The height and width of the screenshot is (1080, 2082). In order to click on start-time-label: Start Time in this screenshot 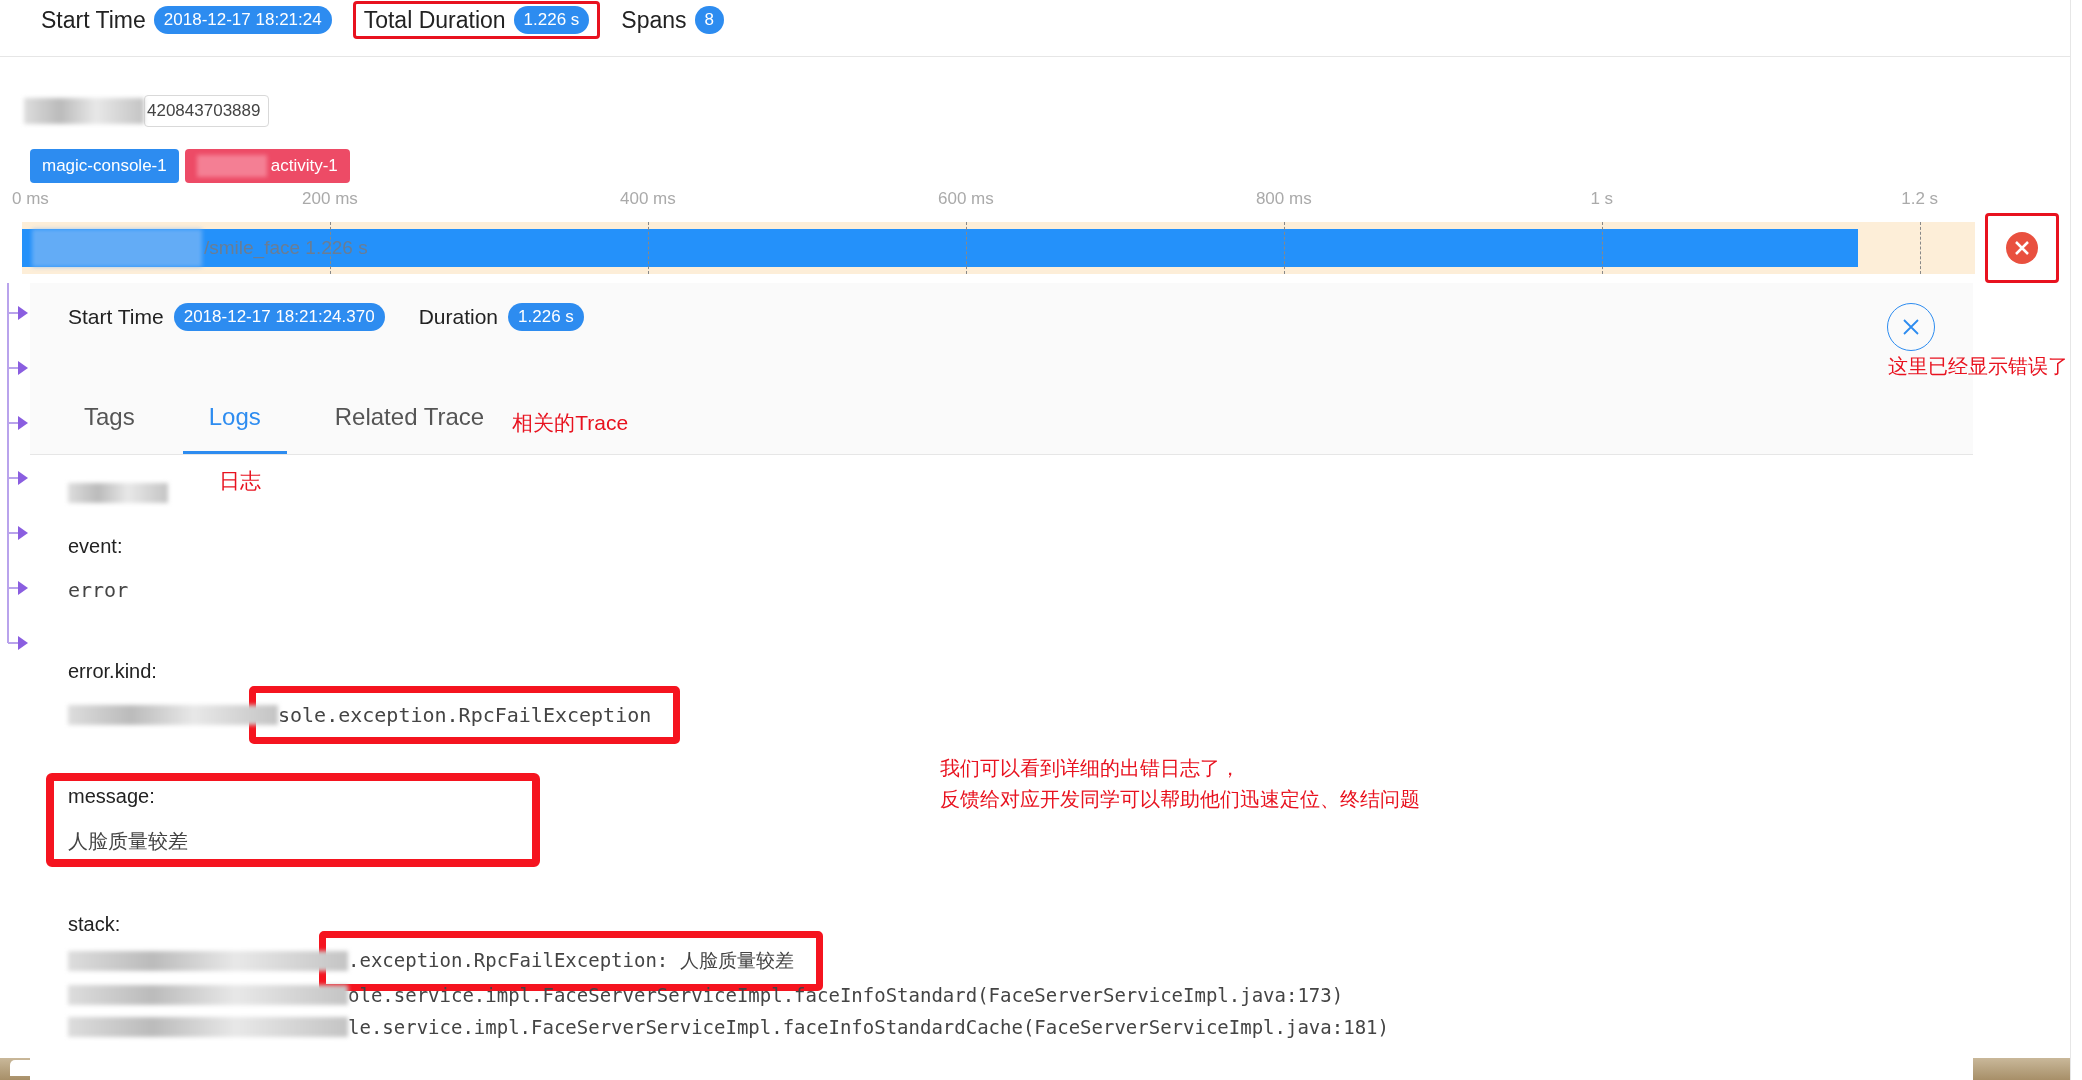, I will do `click(116, 317)`.